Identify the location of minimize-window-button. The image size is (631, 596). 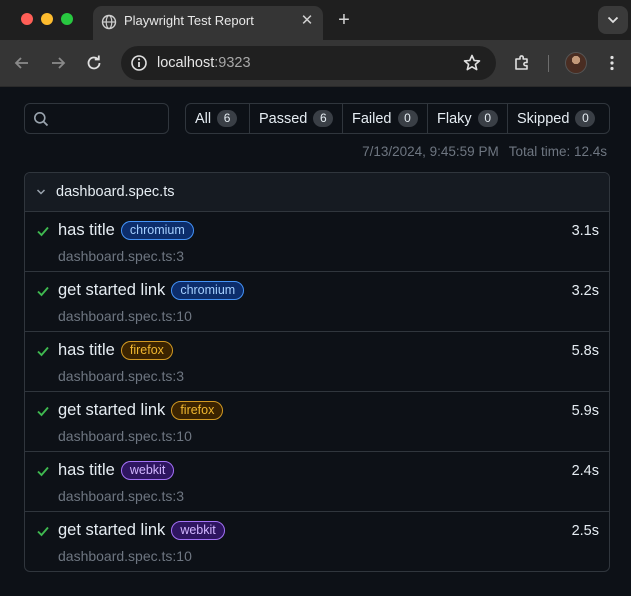
(47, 19).